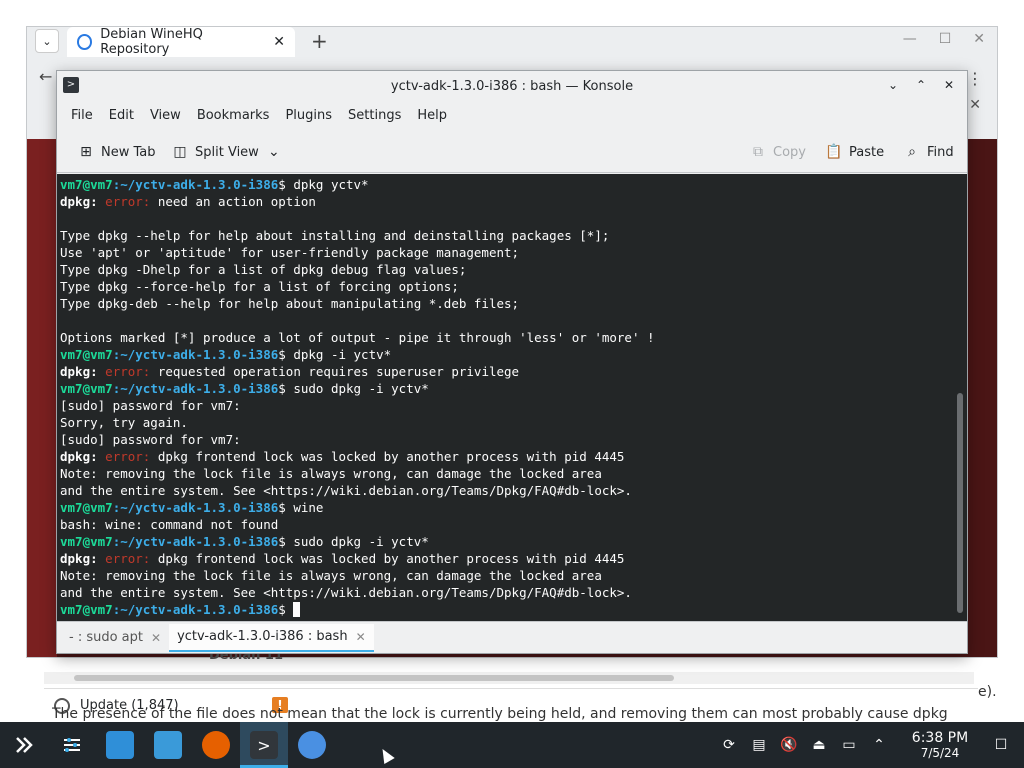 Image resolution: width=1024 pixels, height=768 pixels. What do you see at coordinates (169, 524) in the screenshot?
I see `terminal-line: bash: wine: command not found` at bounding box center [169, 524].